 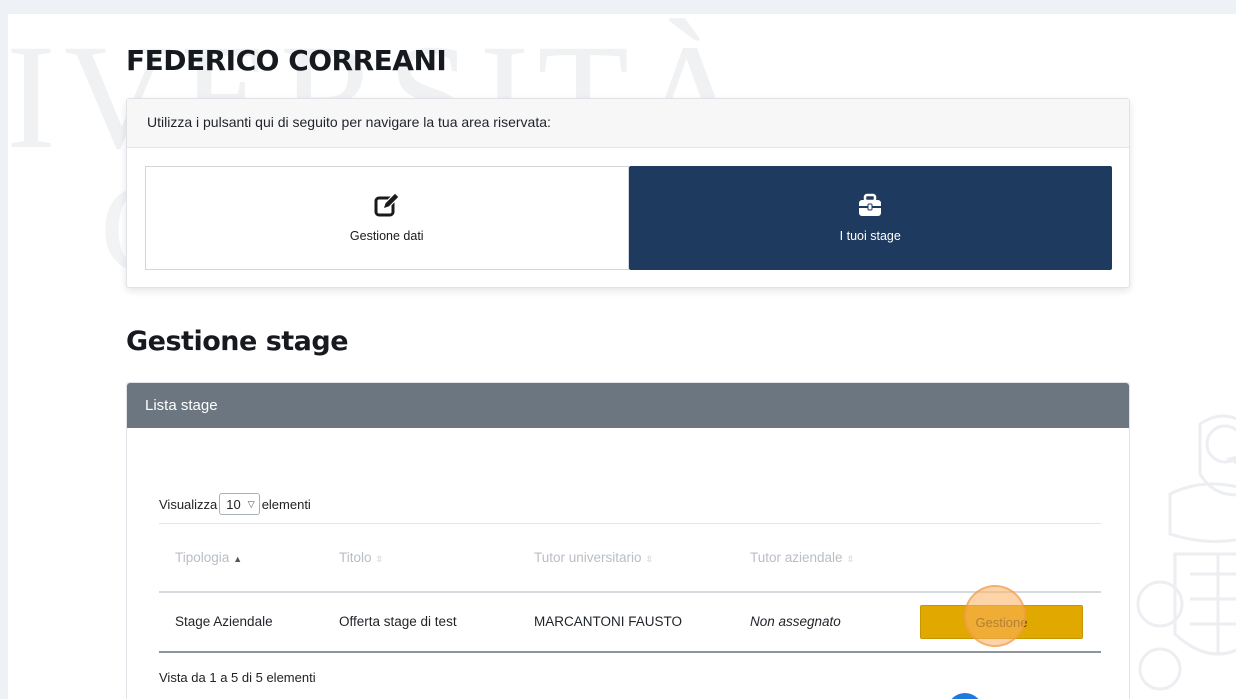 What do you see at coordinates (819, 558) in the screenshot?
I see `column-header-tutor-aziendale: Tutor aziendale ⇳` at bounding box center [819, 558].